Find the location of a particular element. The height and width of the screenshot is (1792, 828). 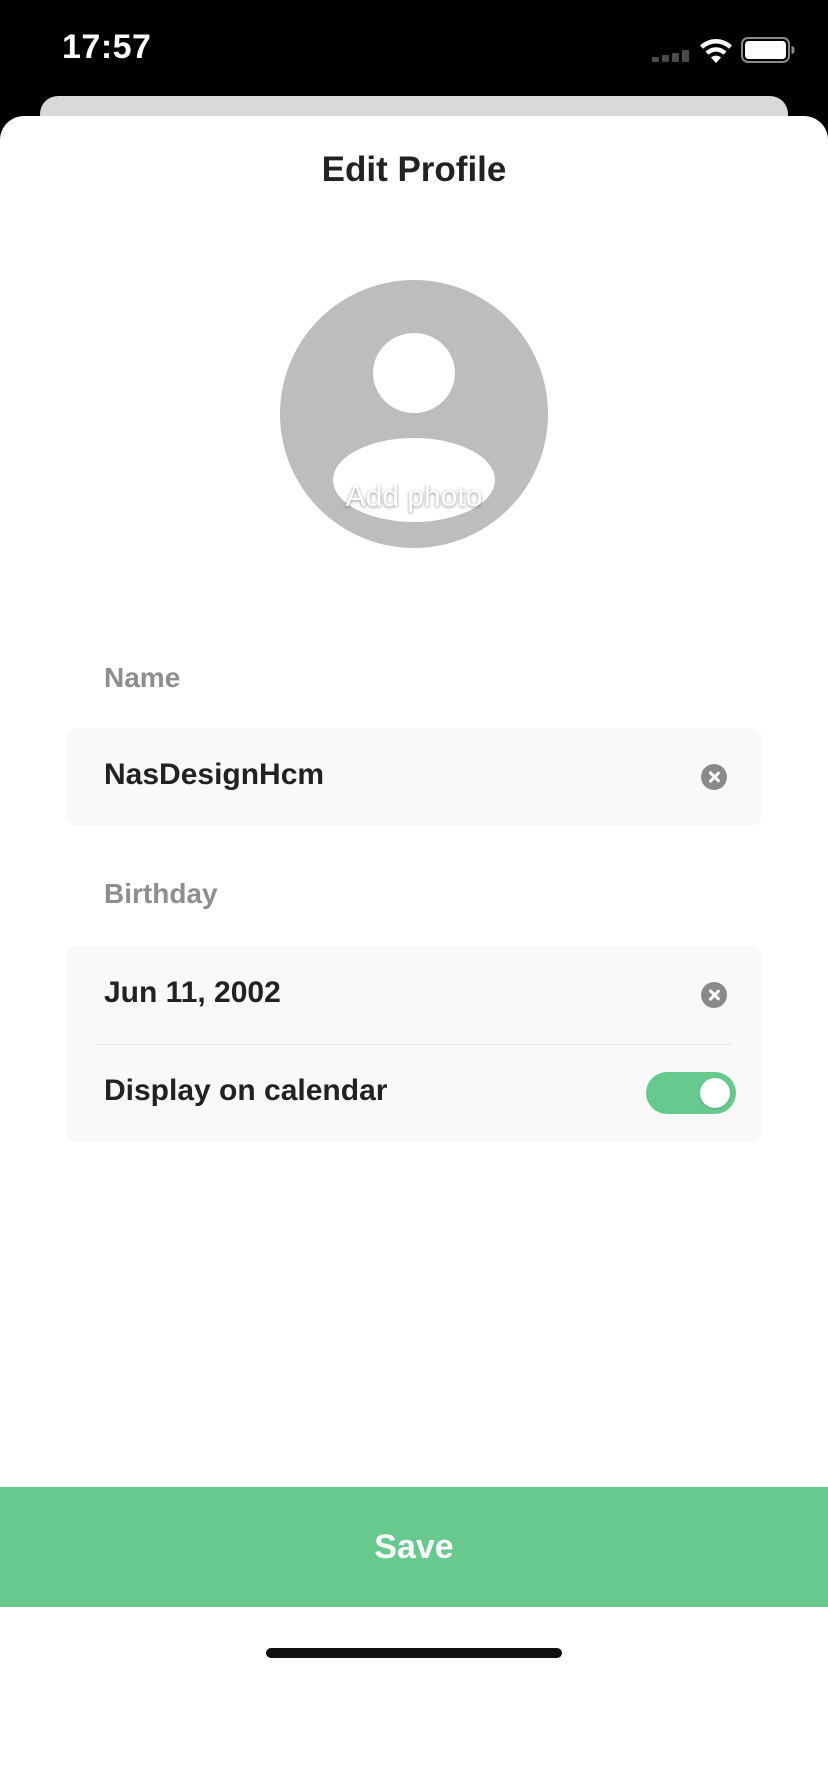

save-button: Save is located at coordinates (414, 1547).